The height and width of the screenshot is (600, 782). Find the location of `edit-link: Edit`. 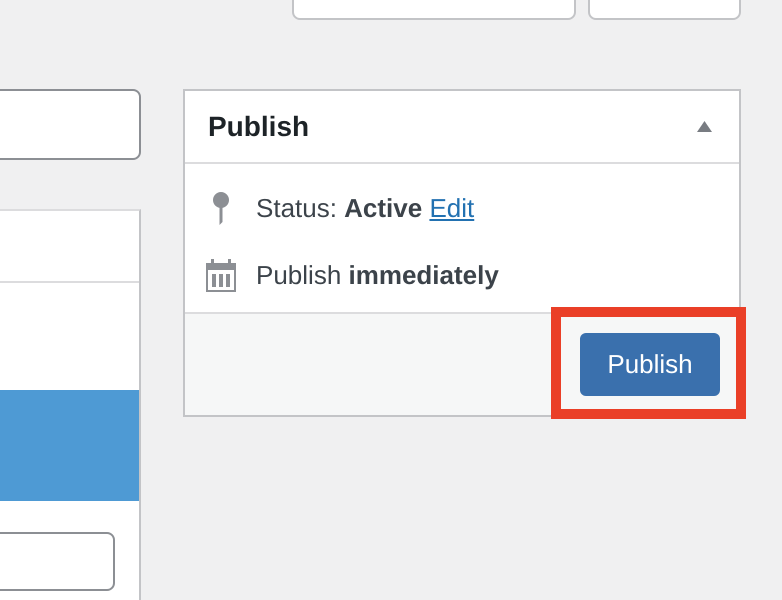

edit-link: Edit is located at coordinates (451, 207).